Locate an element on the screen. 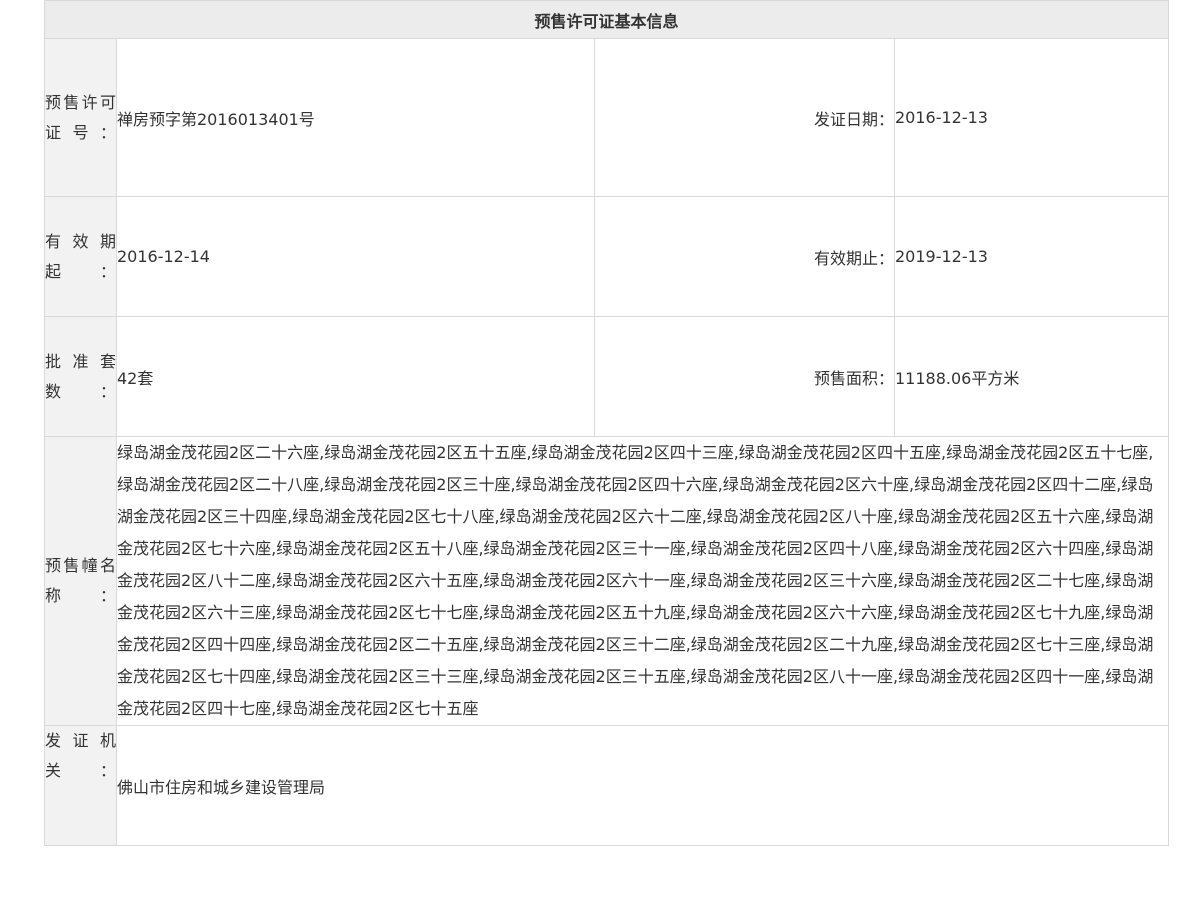  permit-number-label-cell: 预售许可证号： is located at coordinates (80, 117).